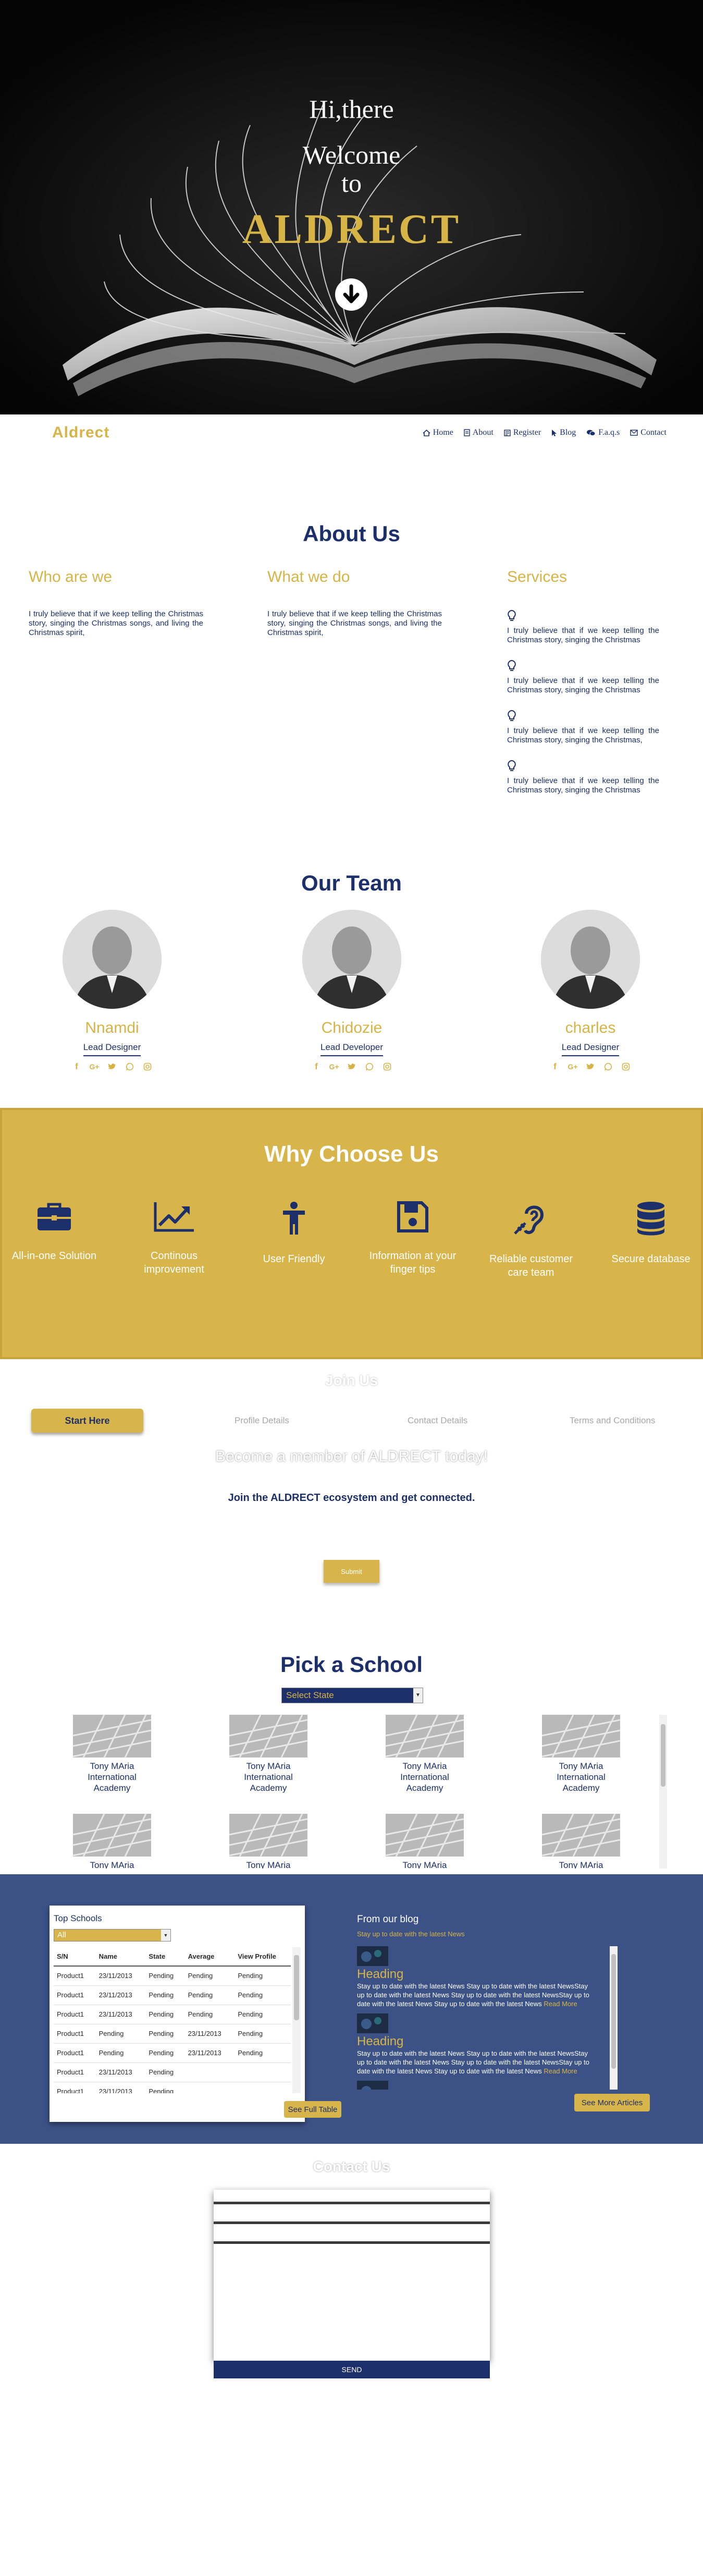  Describe the element at coordinates (54, 1232) in the screenshot. I see `feature-item: All-in-one Solution` at that location.